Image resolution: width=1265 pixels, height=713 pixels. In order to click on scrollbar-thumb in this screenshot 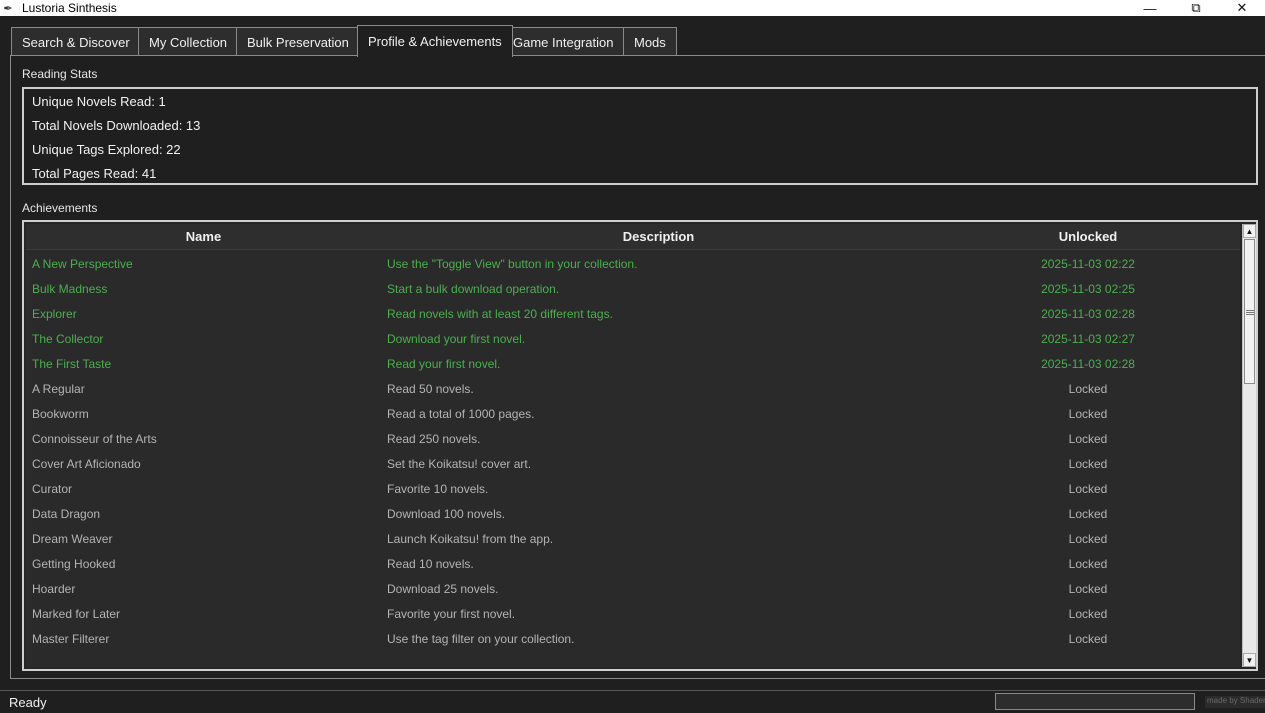, I will do `click(1249, 311)`.